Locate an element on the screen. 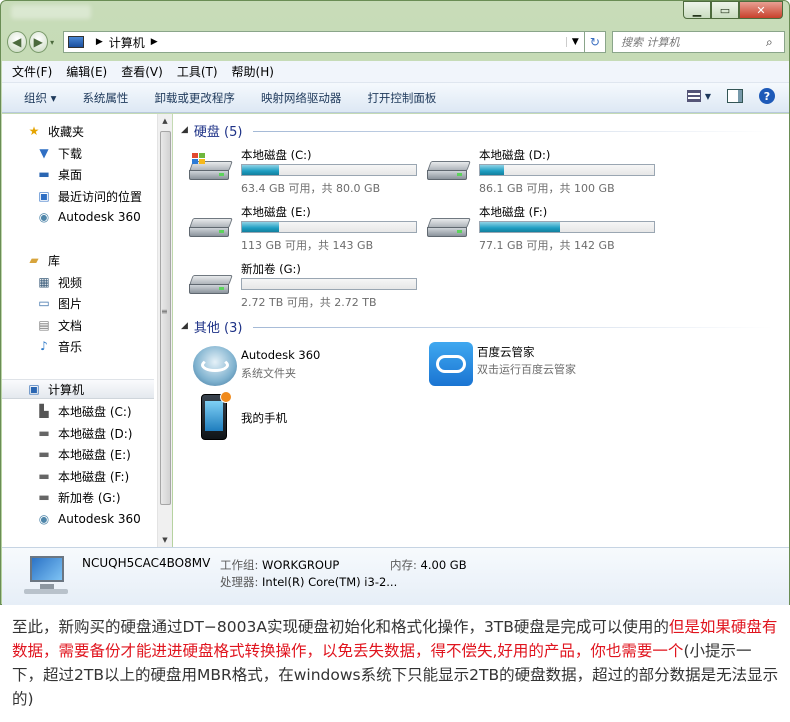 Image resolution: width=790 pixels, height=722 pixels. group-header-other: ◢ 其他 (3) is located at coordinates (211, 326).